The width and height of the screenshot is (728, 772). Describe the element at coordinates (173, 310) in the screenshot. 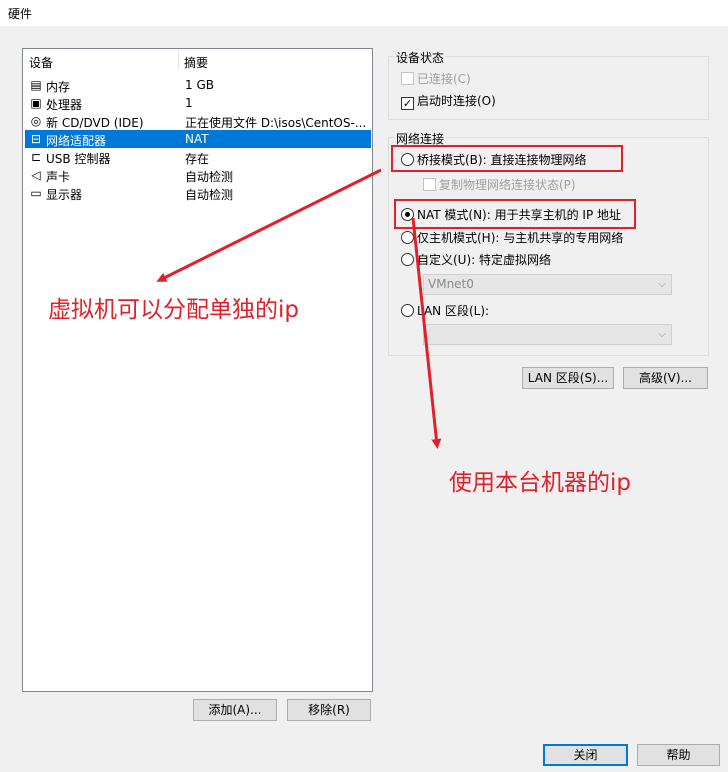

I see `left-annotation: 虚拟机可以分配单独的ip` at that location.